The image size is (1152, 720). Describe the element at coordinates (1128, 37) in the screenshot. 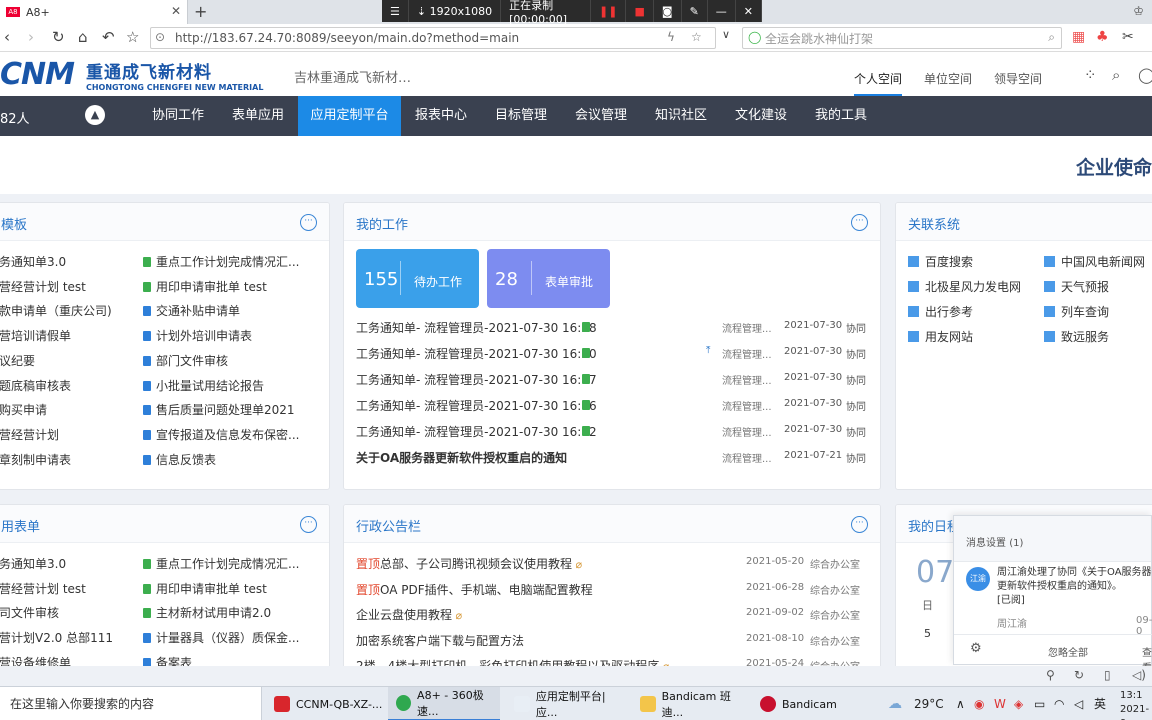

I see `tools-icon: ✂` at that location.